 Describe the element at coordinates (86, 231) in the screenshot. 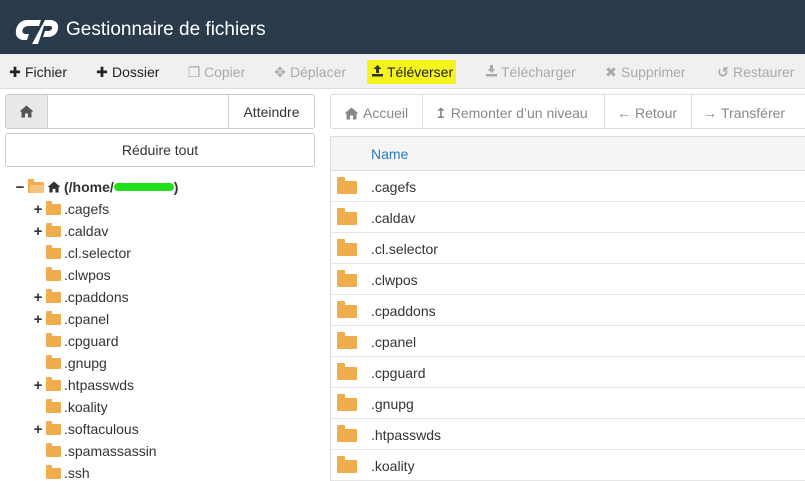

I see `tree-item-label: .caldav` at that location.